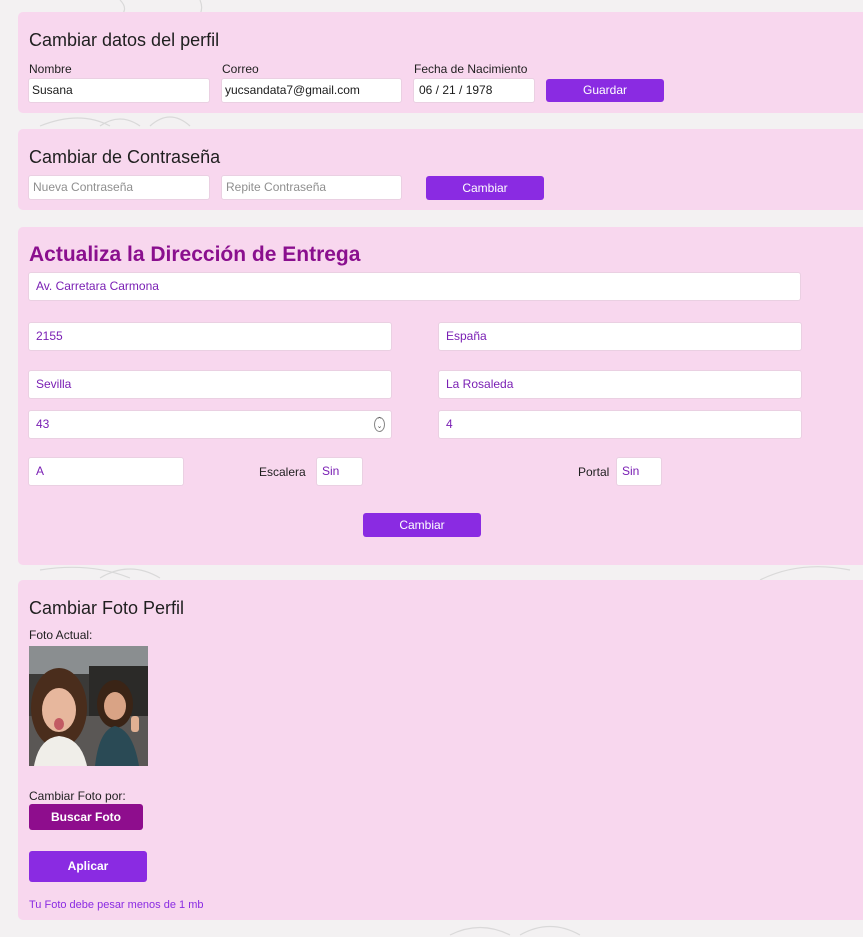 Image resolution: width=863 pixels, height=937 pixels. Describe the element at coordinates (88, 706) in the screenshot. I see `profile-photo` at that location.